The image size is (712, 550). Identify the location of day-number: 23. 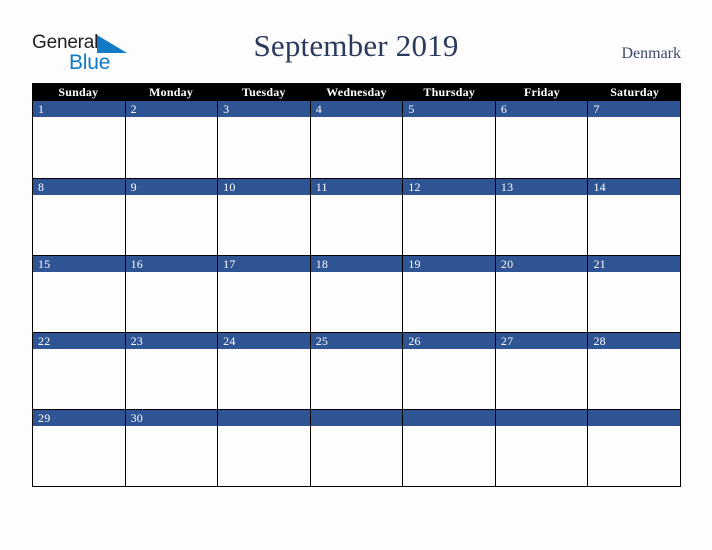
(136, 341).